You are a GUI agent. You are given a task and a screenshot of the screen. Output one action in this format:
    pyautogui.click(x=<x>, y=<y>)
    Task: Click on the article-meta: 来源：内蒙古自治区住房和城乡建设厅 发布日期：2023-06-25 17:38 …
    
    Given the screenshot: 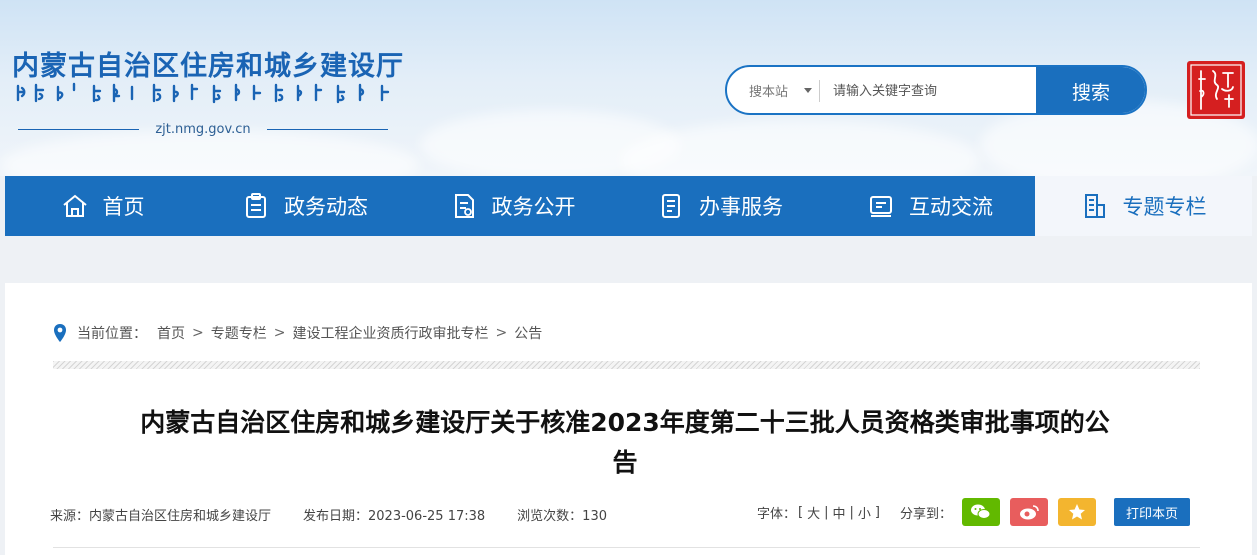 What is the action you would take?
    pyautogui.click(x=328, y=514)
    